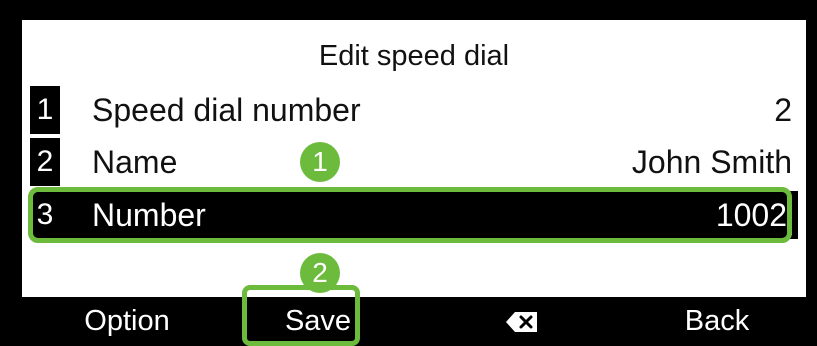 The image size is (817, 346). What do you see at coordinates (135, 162) in the screenshot?
I see `row-label: Name` at bounding box center [135, 162].